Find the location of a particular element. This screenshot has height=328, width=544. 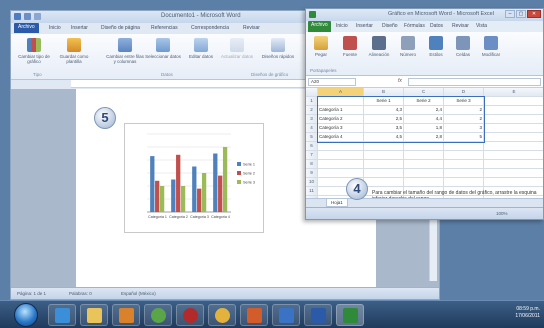

save-as-template-button: Guardar como plantilla is located at coordinates (74, 51).